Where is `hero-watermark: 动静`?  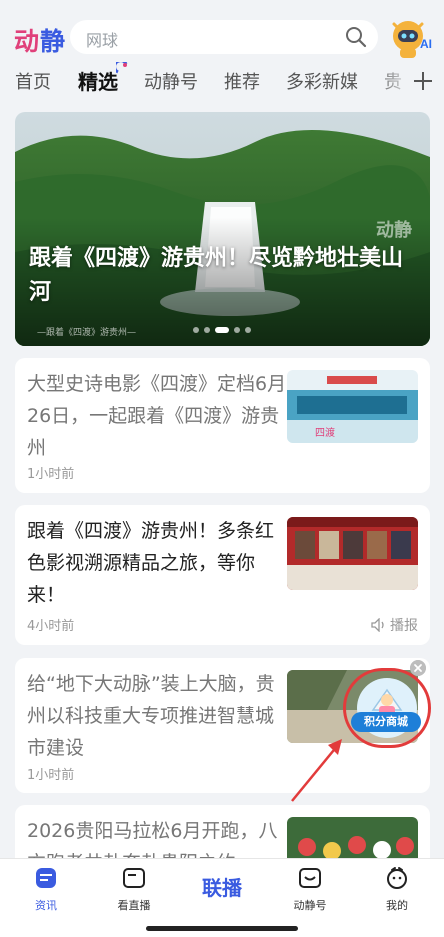
hero-watermark: 动静 is located at coordinates (394, 230).